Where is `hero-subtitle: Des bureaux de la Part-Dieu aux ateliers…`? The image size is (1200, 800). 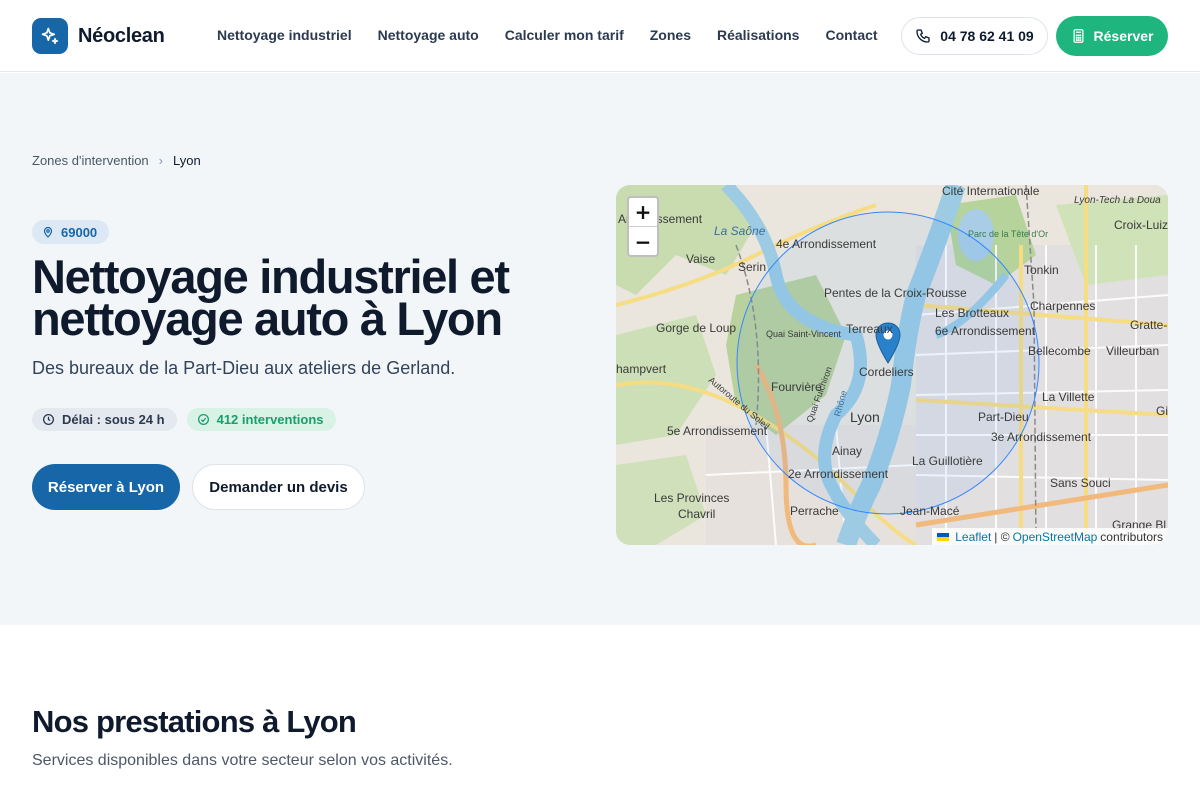 hero-subtitle: Des bureaux de la Part-Dieu aux ateliers… is located at coordinates (244, 368).